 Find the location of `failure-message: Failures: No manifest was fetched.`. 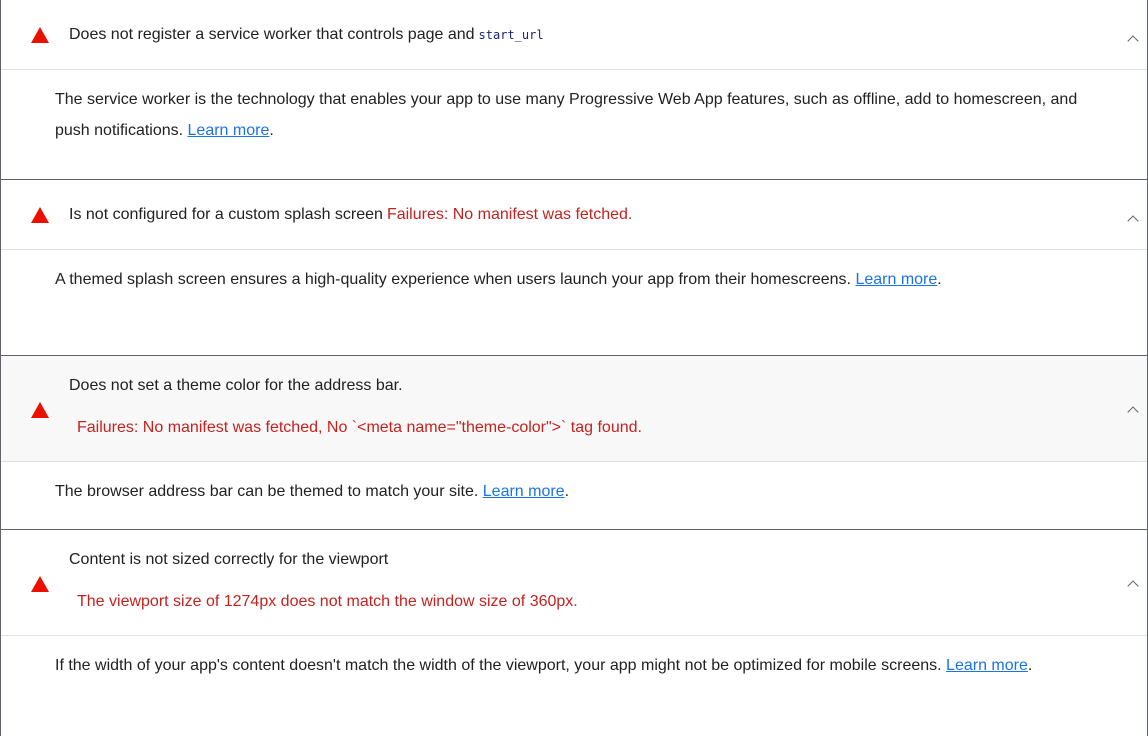

failure-message: Failures: No manifest was fetched. is located at coordinates (509, 214).